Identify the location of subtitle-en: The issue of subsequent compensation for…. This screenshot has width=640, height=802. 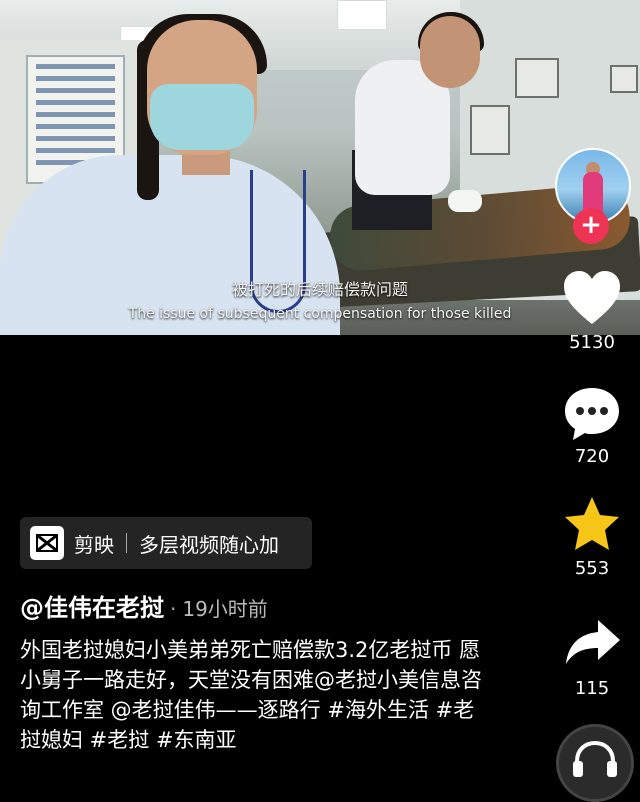
(320, 314).